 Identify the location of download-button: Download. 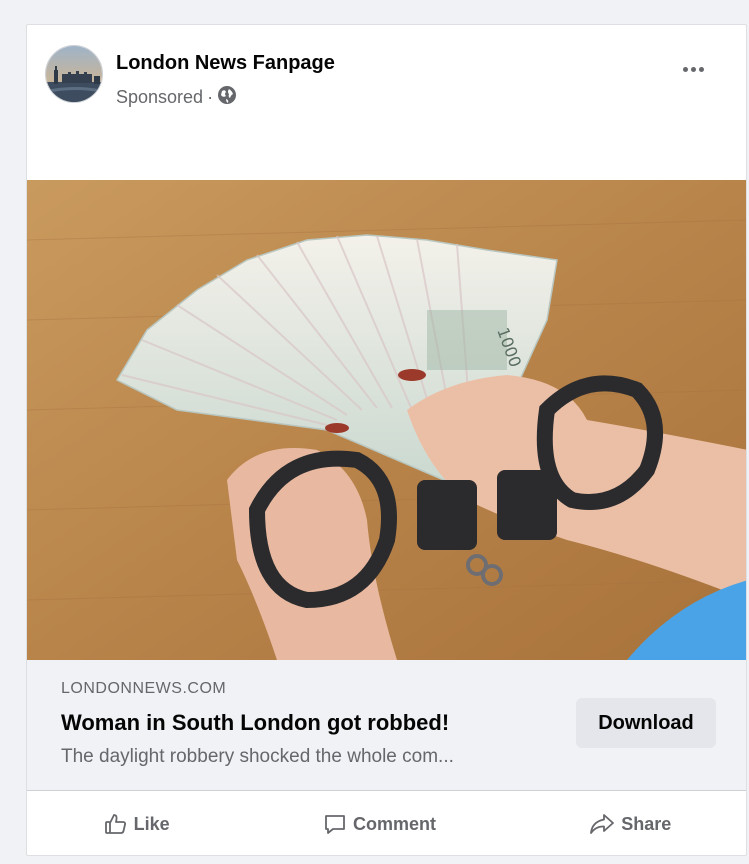
(646, 723).